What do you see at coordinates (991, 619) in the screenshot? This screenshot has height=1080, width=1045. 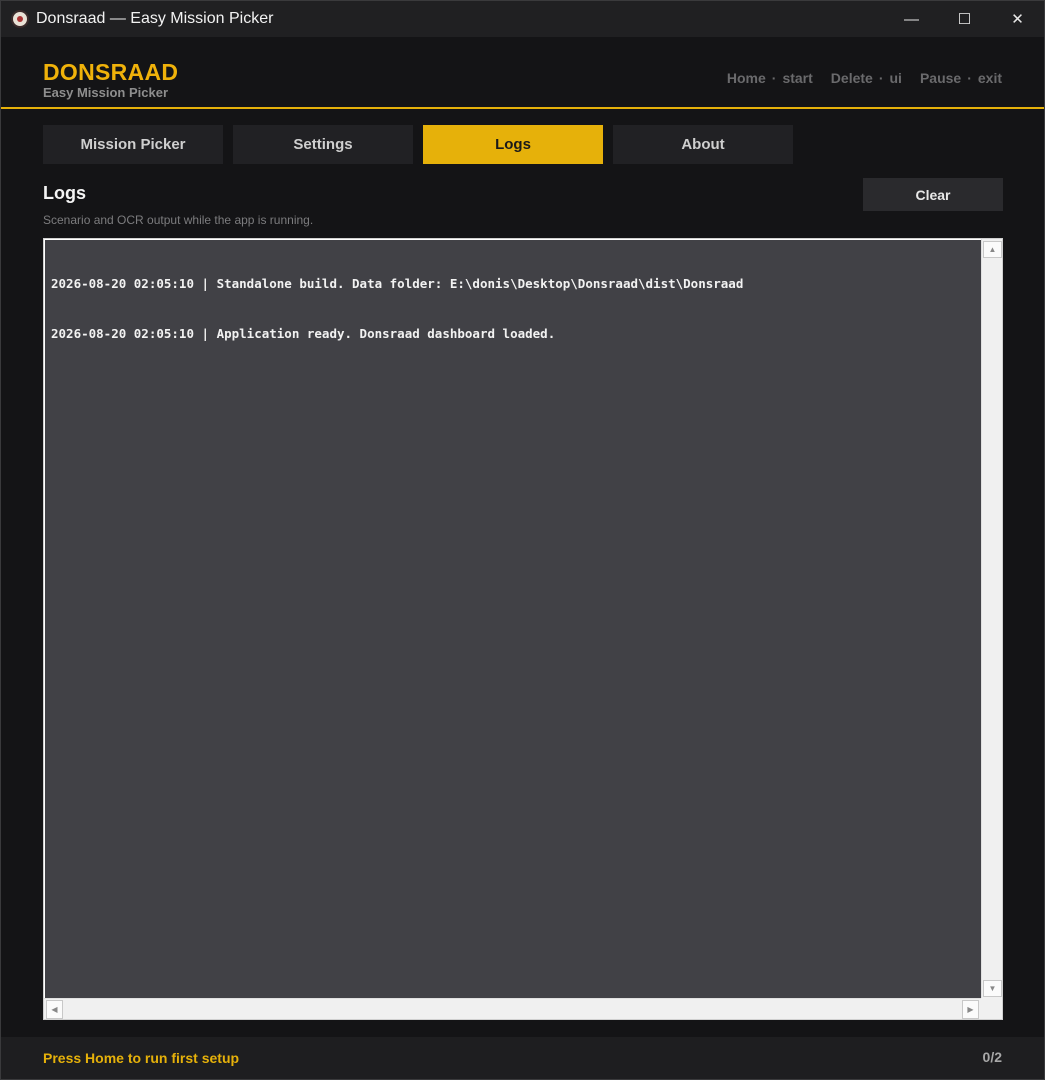 I see `vertical-scrollbar: ▲ ▼` at bounding box center [991, 619].